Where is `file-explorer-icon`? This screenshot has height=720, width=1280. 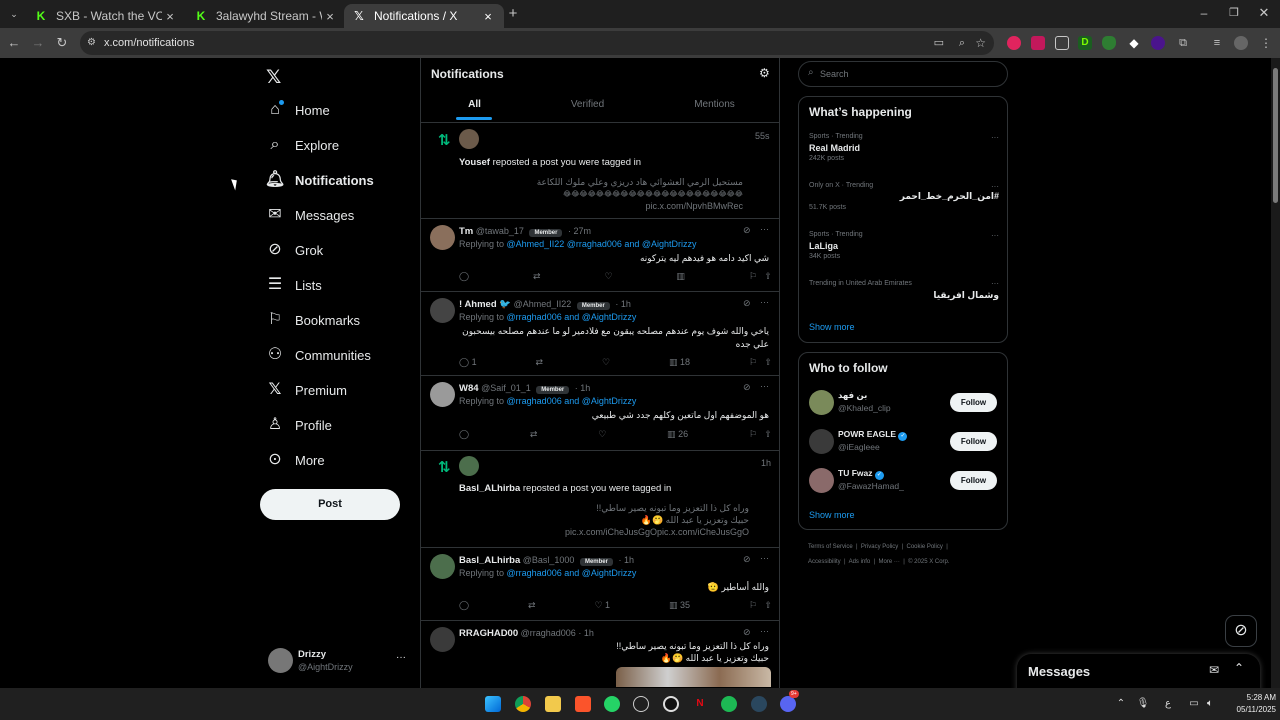
file-explorer-icon is located at coordinates (553, 704).